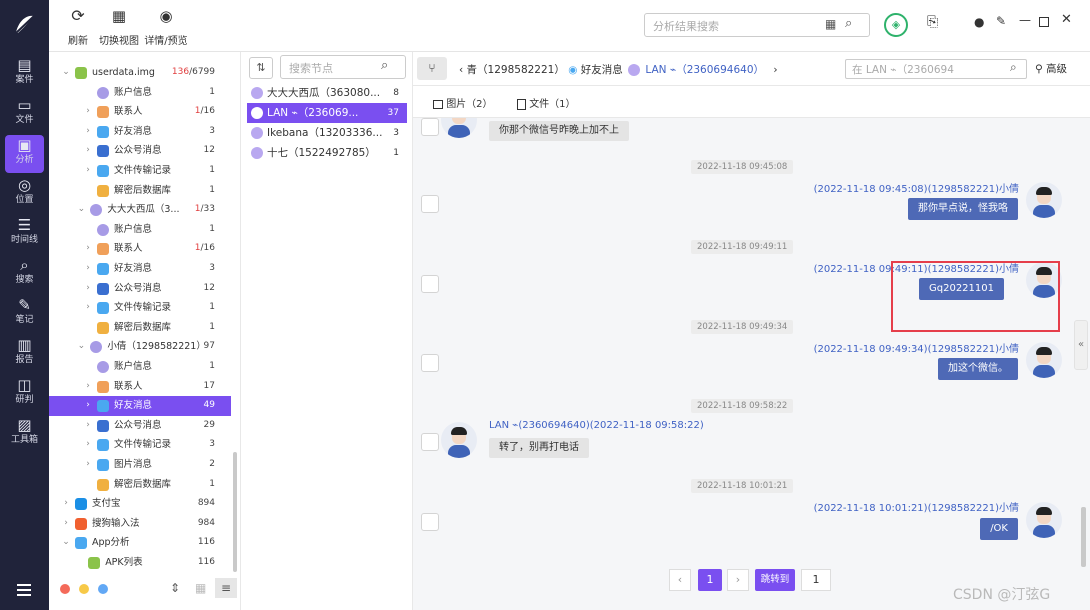 The width and height of the screenshot is (1090, 610). Describe the element at coordinates (24, 434) in the screenshot. I see `nav-item-toolbox: ▨ 工具箱` at that location.